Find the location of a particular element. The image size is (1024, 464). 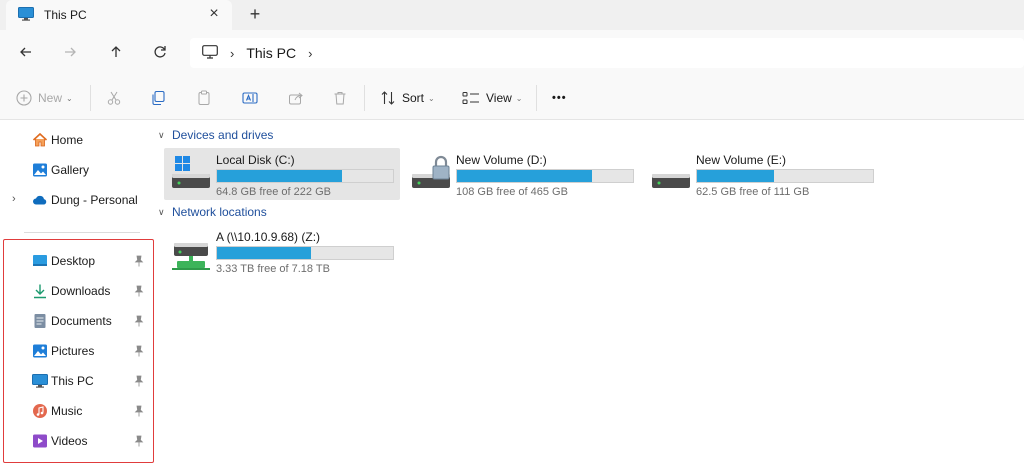

desktop-icon is located at coordinates (40, 261).